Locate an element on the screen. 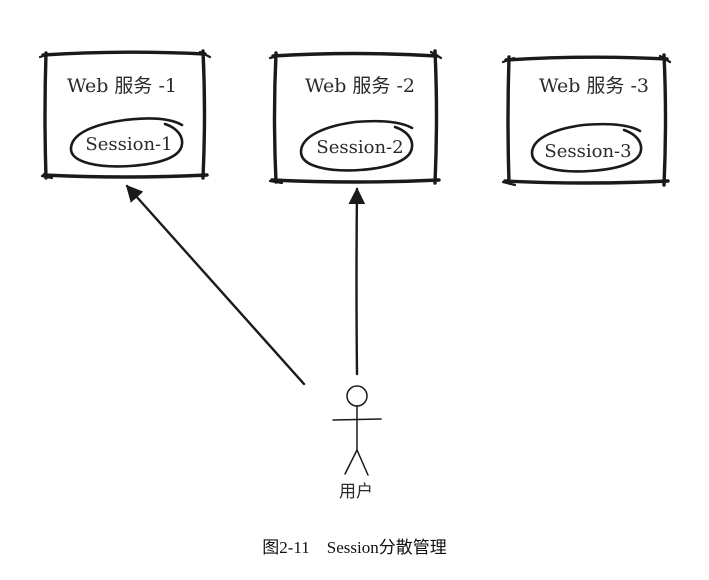  user-head is located at coordinates (357, 396).